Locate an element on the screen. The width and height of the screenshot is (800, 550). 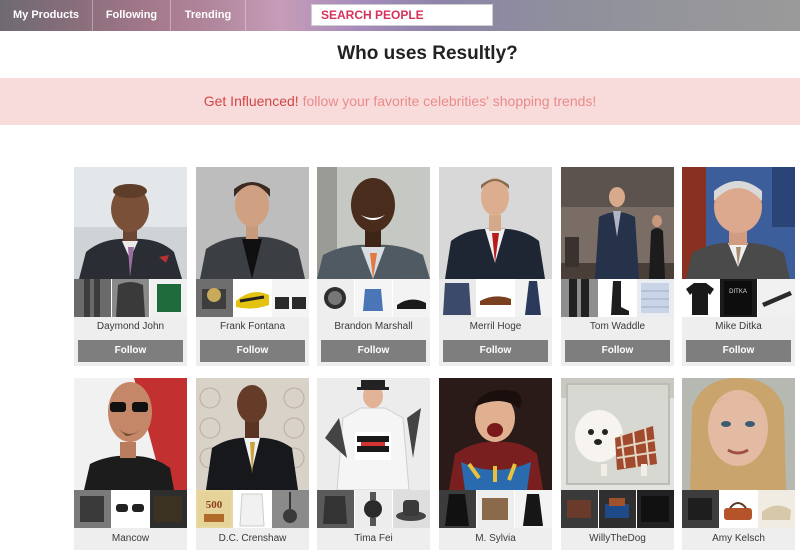
person-name: WillyTheDog is located at coordinates (617, 538).